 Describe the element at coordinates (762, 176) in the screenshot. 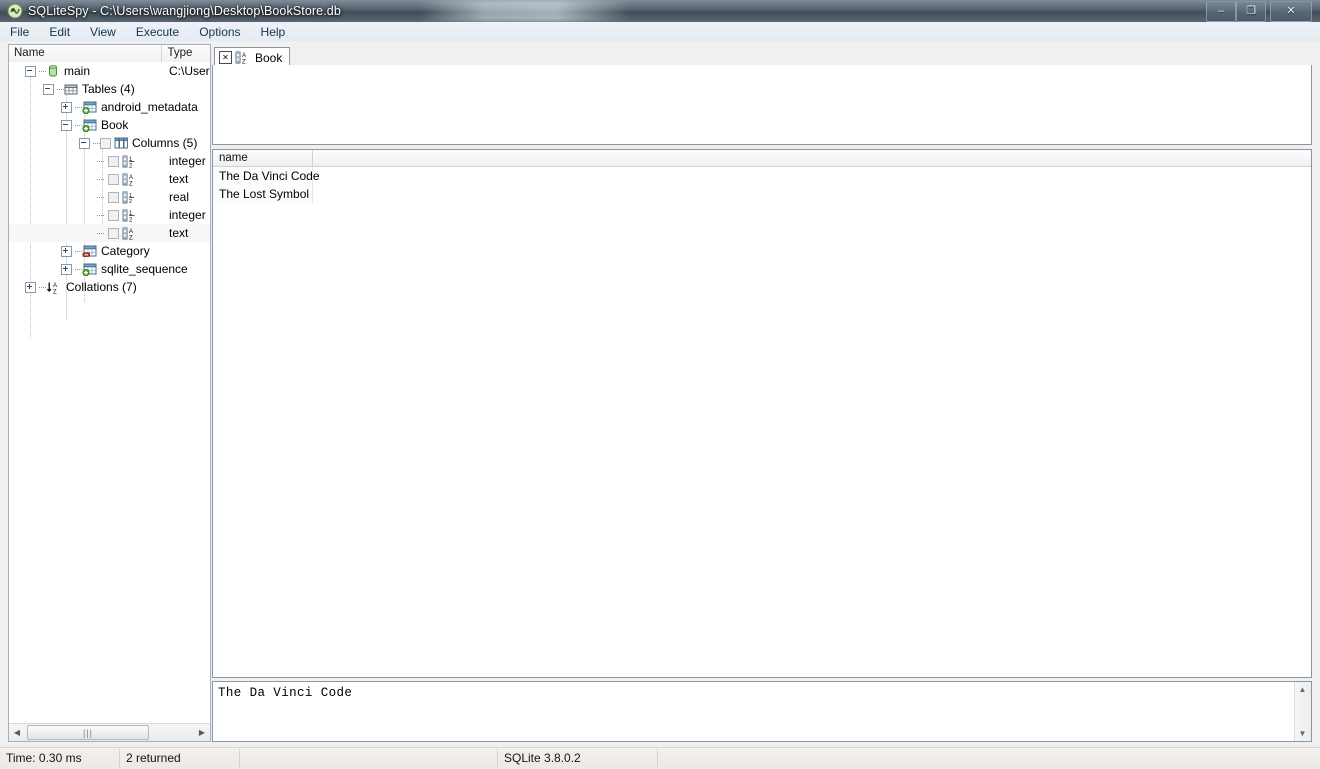

I see `table-row: The Da Vinci Code` at that location.